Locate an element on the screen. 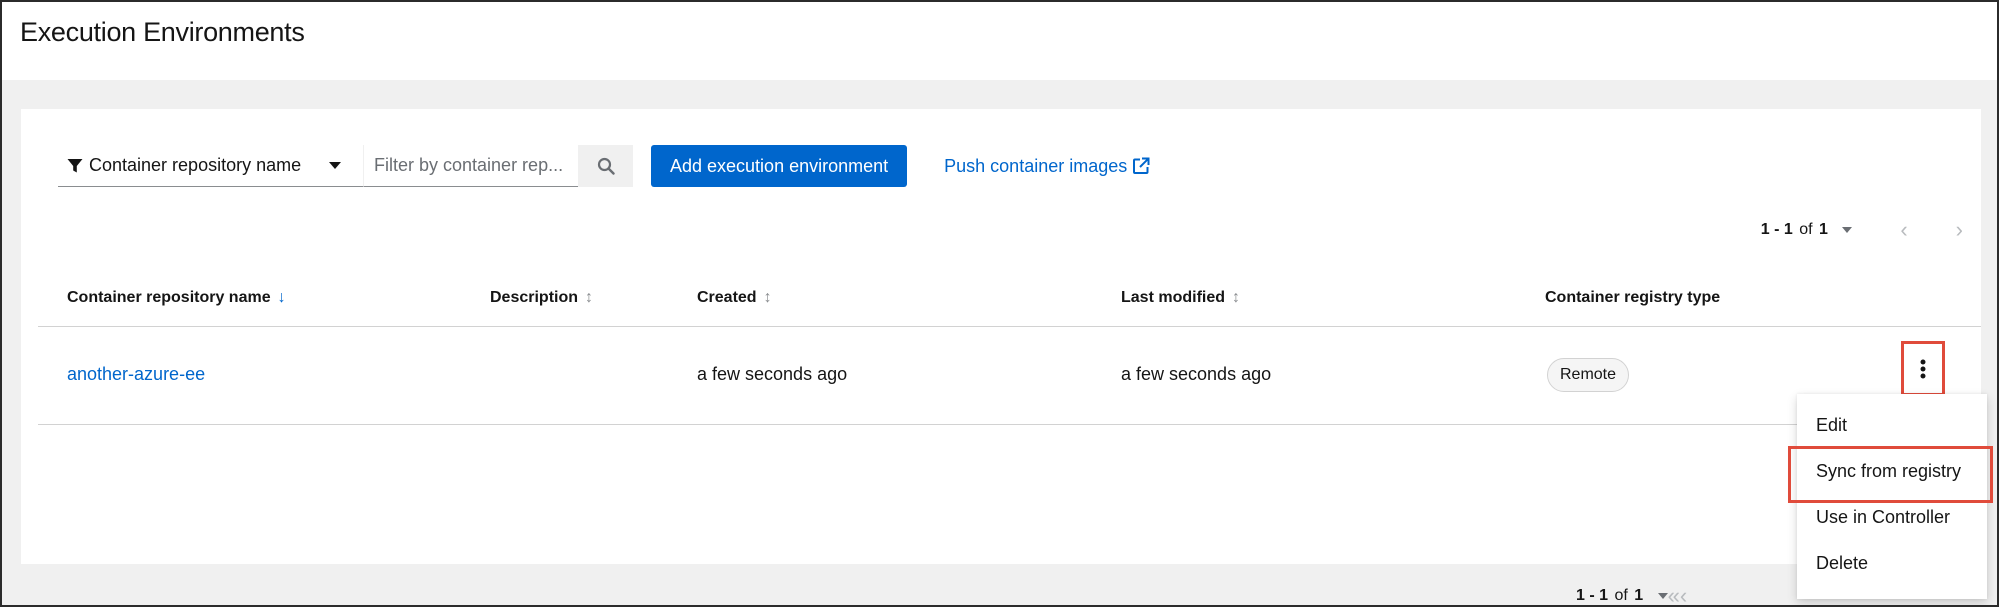 The image size is (1999, 607). menu-item-edit: Edit is located at coordinates (1831, 425).